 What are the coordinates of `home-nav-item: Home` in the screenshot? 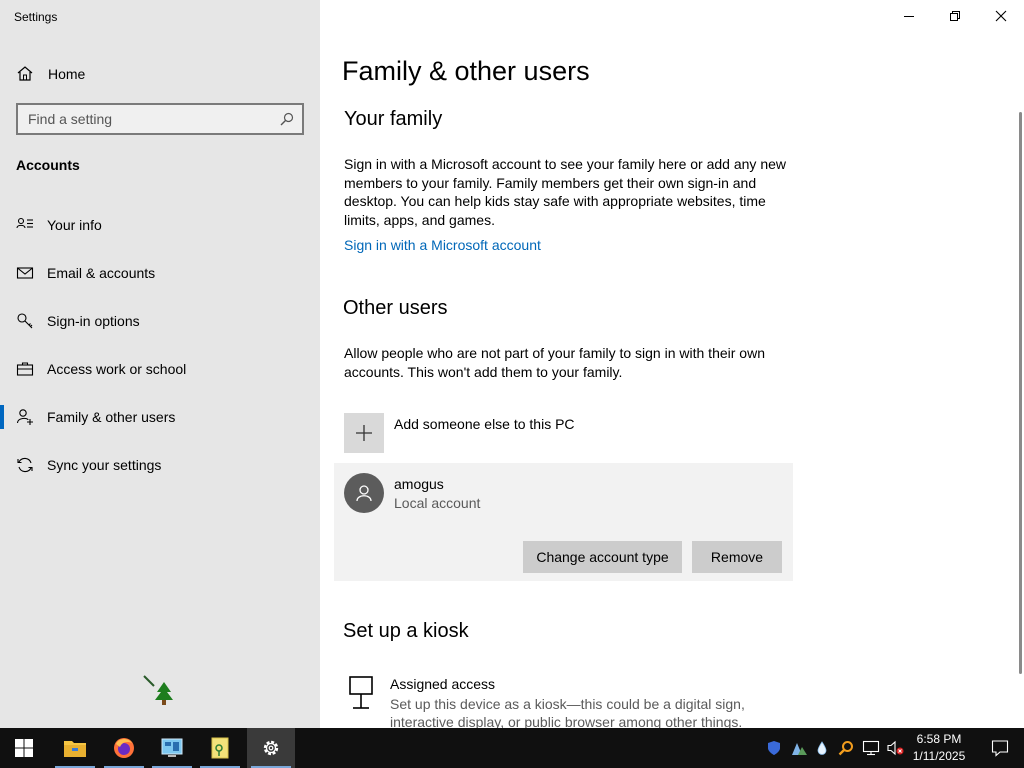 It's located at (160, 74).